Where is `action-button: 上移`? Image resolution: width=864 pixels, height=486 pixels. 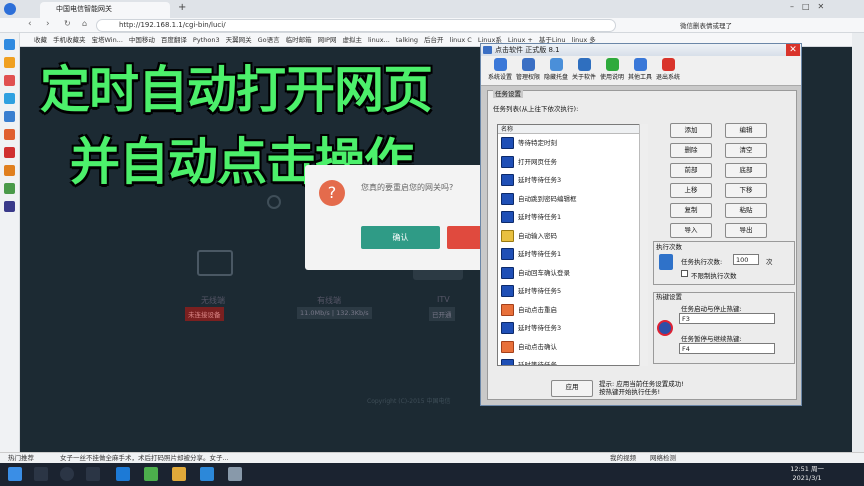 action-button: 上移 is located at coordinates (691, 190).